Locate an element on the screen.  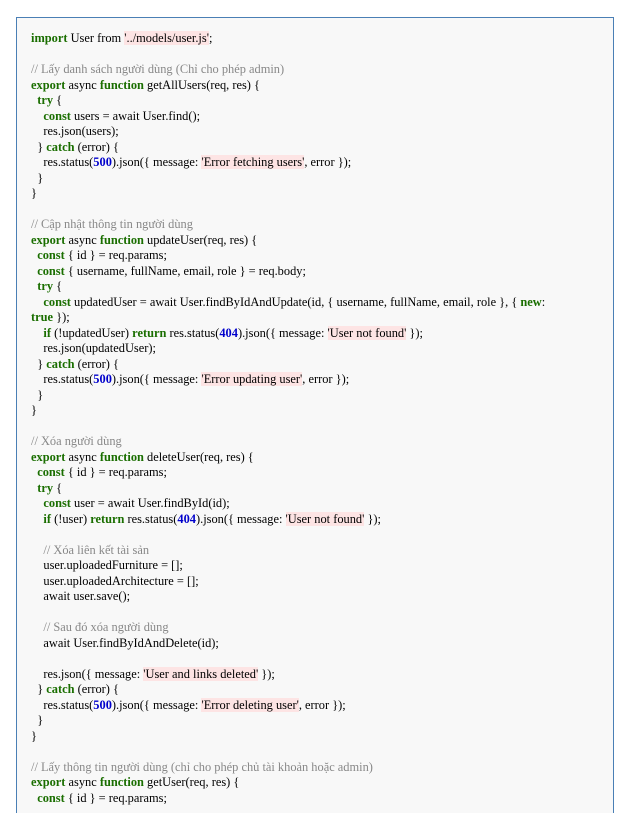
code-line: true }); is located at coordinates (317, 318).